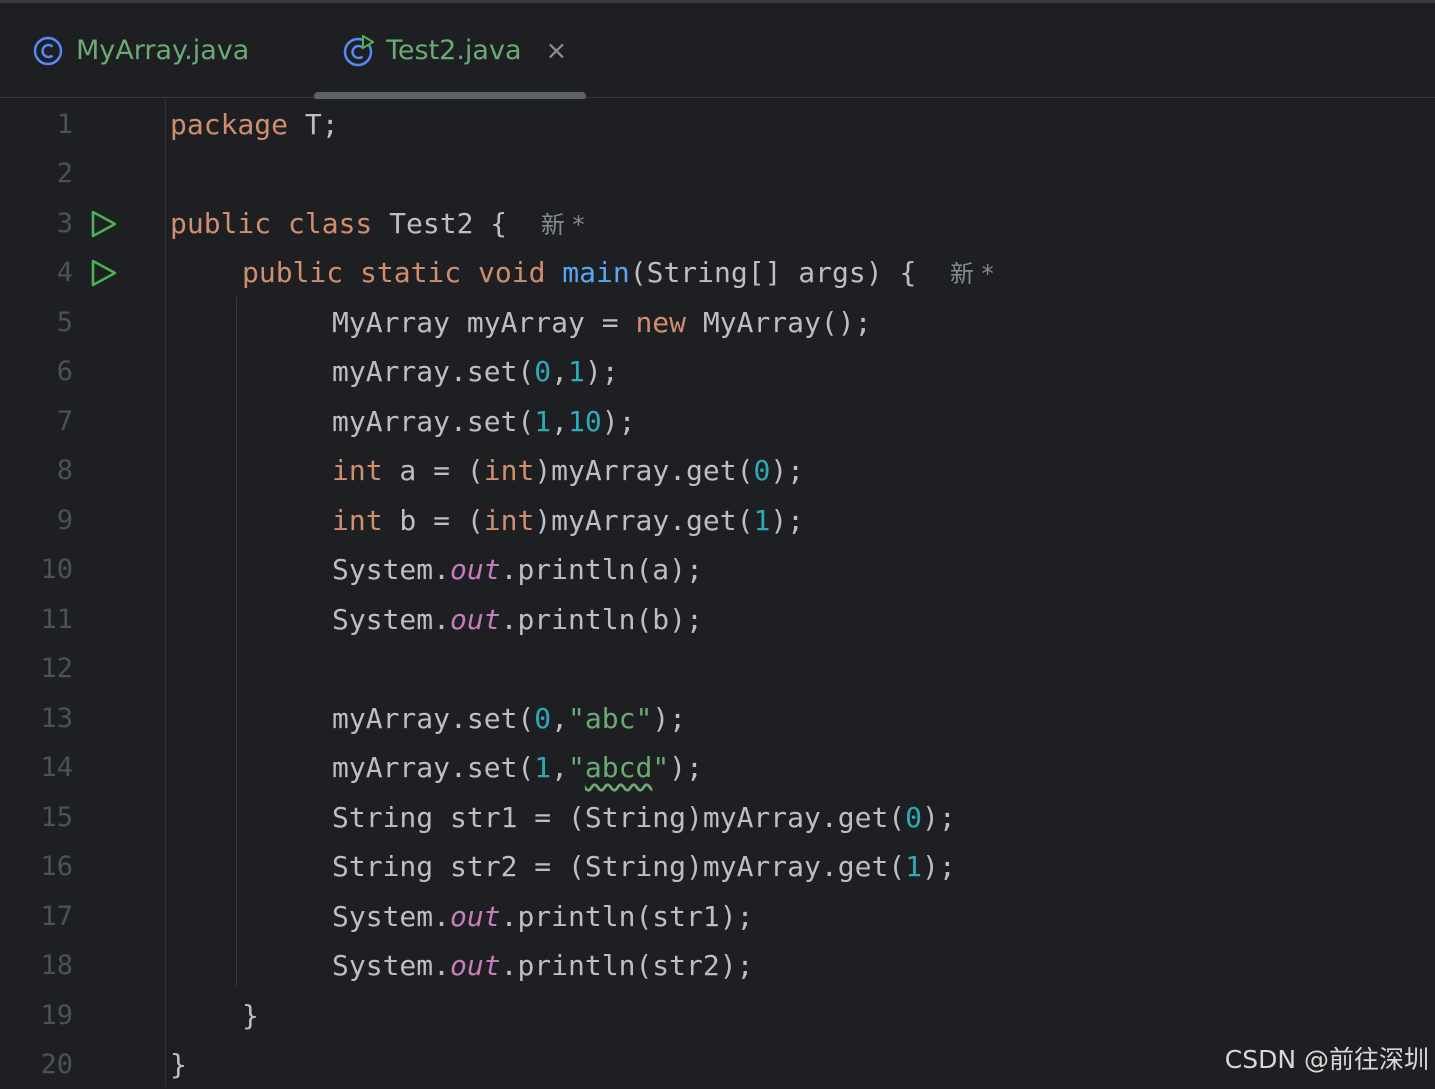 Image resolution: width=1435 pixels, height=1089 pixels. What do you see at coordinates (543, 965) in the screenshot?
I see `code-text: System.out.println(str2);` at bounding box center [543, 965].